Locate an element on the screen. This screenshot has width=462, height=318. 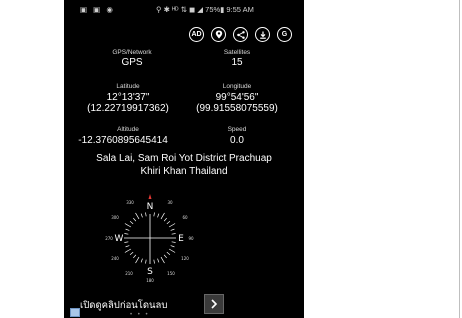
compass-deg-90: 90 is located at coordinates (191, 238).